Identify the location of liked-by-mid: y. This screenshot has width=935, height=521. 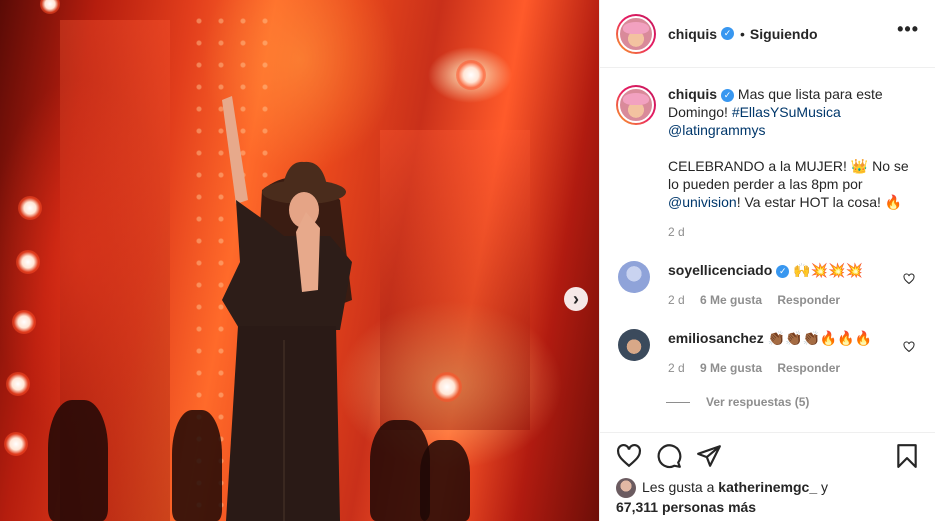
(822, 487).